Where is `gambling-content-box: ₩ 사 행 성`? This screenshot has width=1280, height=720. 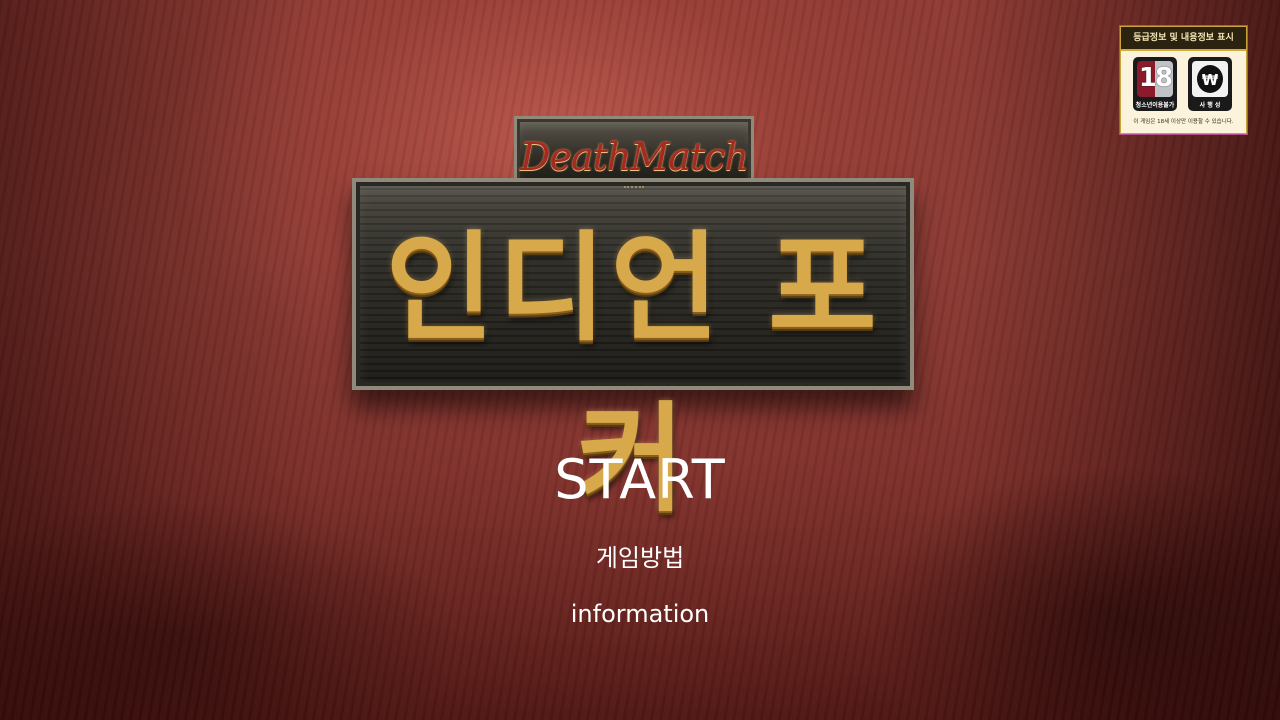 gambling-content-box: ₩ 사 행 성 is located at coordinates (1210, 84).